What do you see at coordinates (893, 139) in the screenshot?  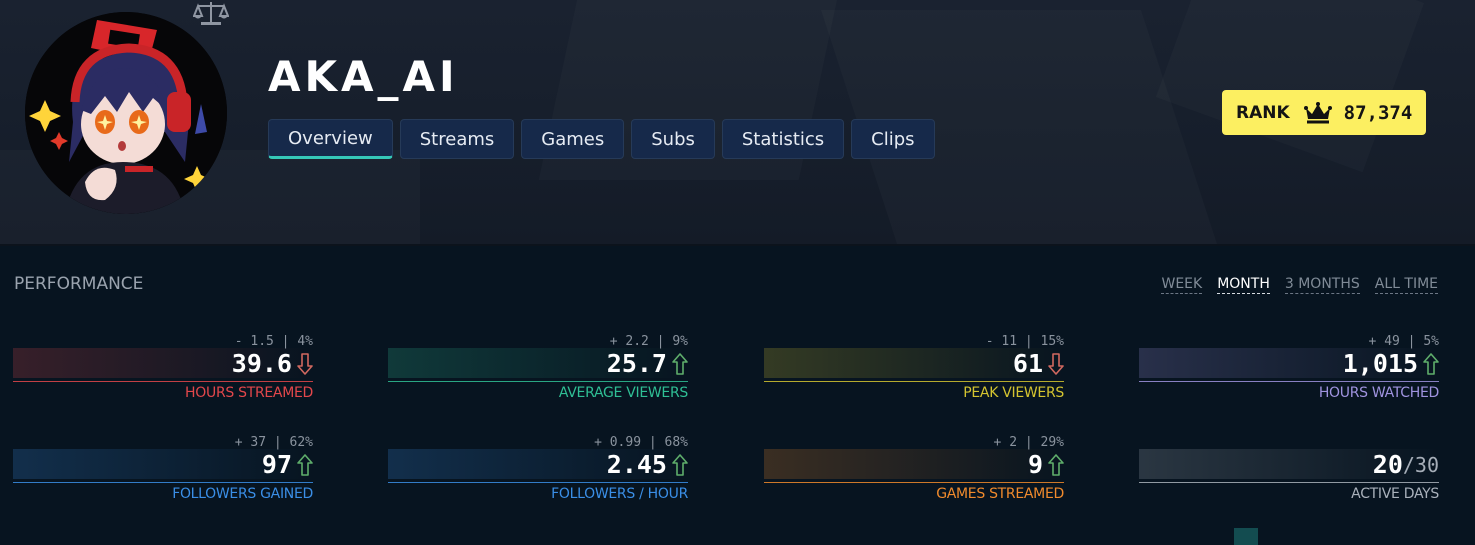 I see `tab-clips: Clips` at bounding box center [893, 139].